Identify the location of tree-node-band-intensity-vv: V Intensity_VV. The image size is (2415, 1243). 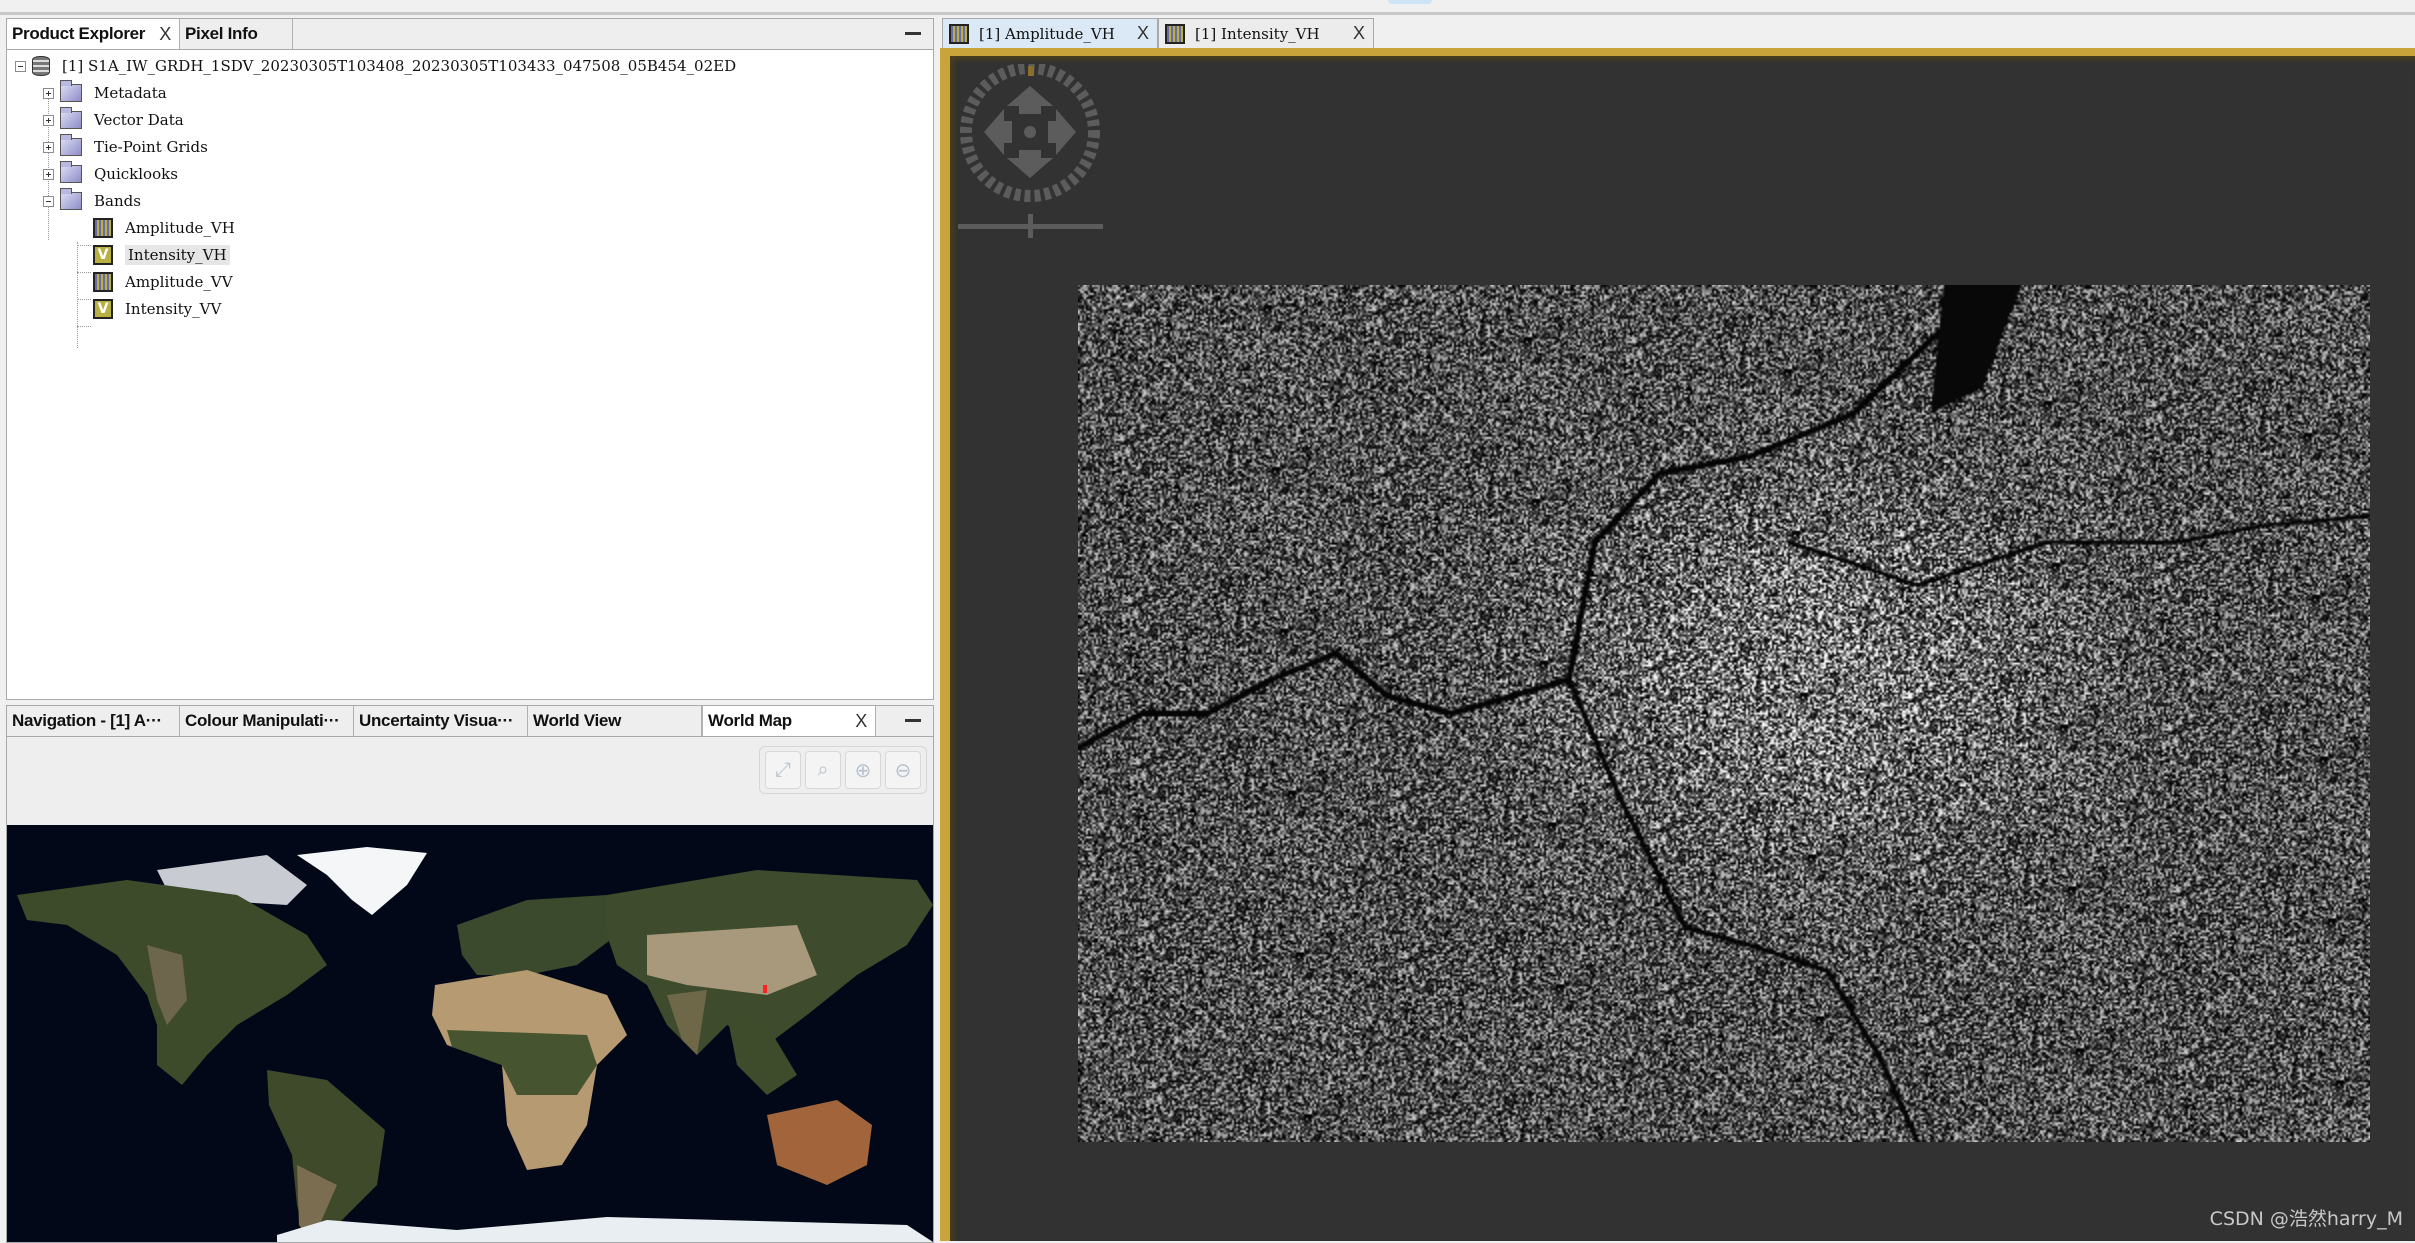
(157, 309).